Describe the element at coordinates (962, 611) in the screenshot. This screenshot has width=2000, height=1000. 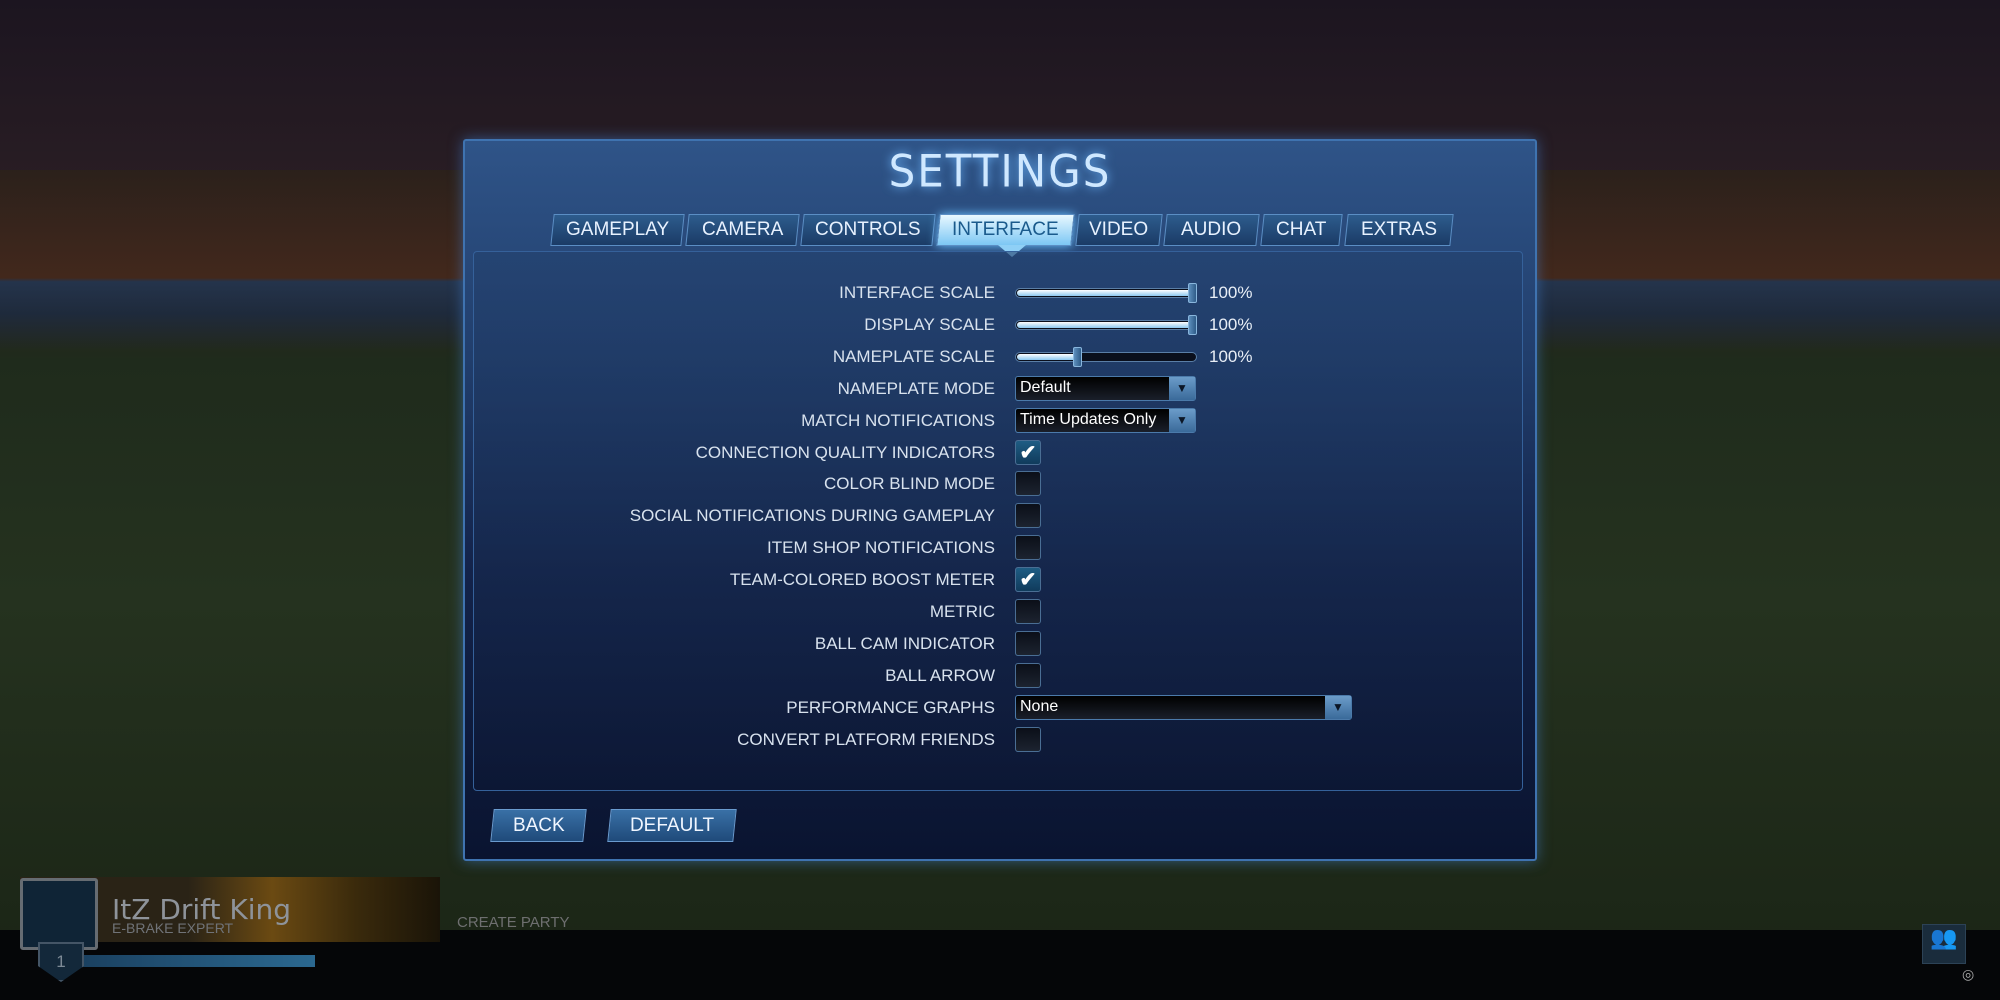
I see `setting-label: METRIC` at that location.